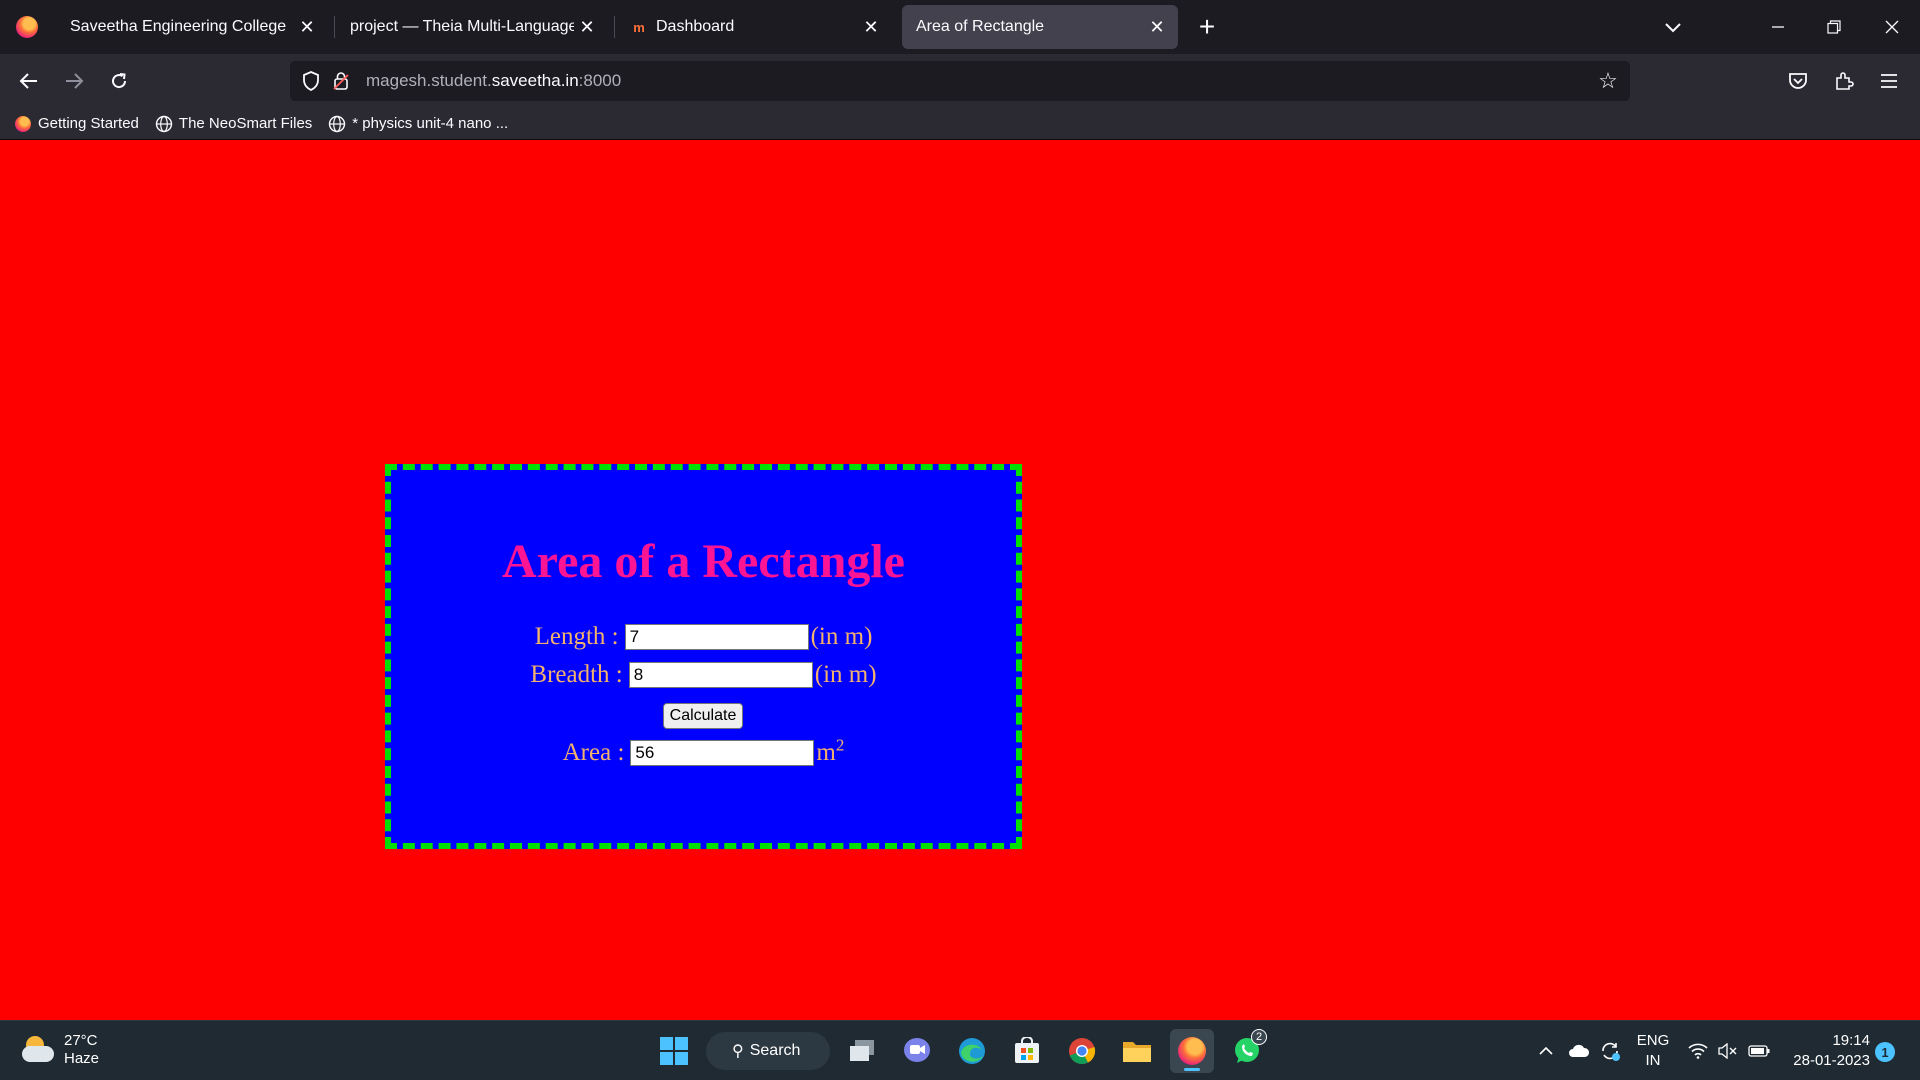  Describe the element at coordinates (1653, 1060) in the screenshot. I see `language-region: IN` at that location.